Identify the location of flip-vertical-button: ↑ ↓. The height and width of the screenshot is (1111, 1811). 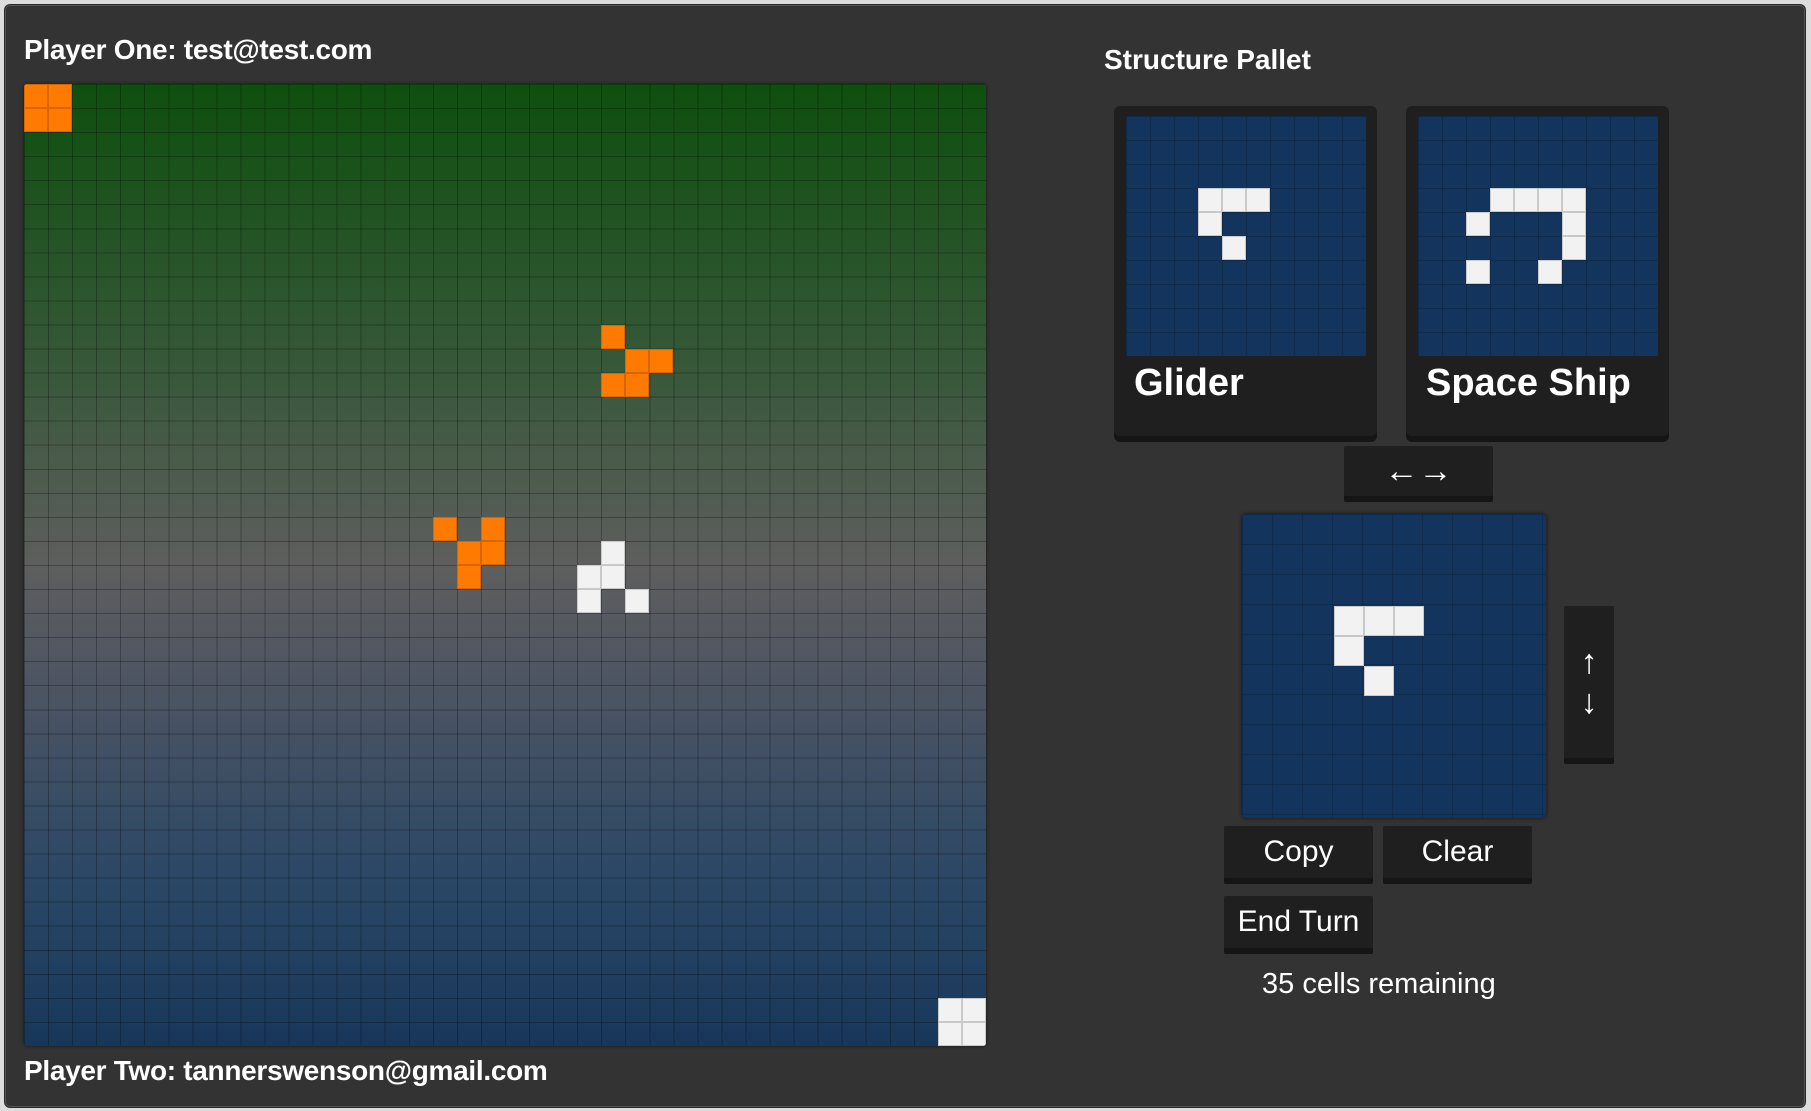
(1589, 682).